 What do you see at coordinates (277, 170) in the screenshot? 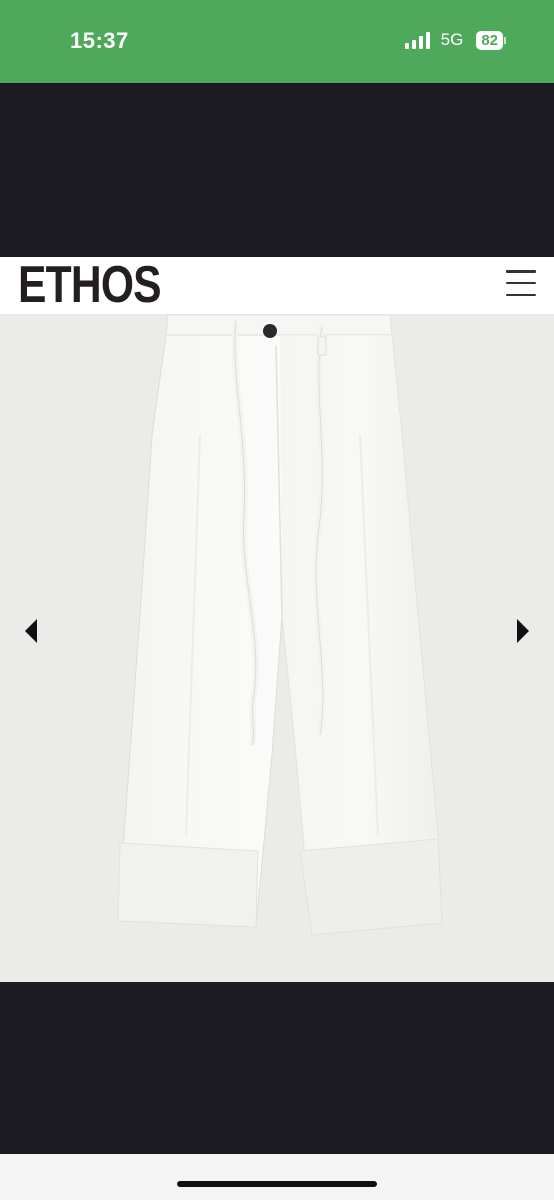
I see `page-background-top` at bounding box center [277, 170].